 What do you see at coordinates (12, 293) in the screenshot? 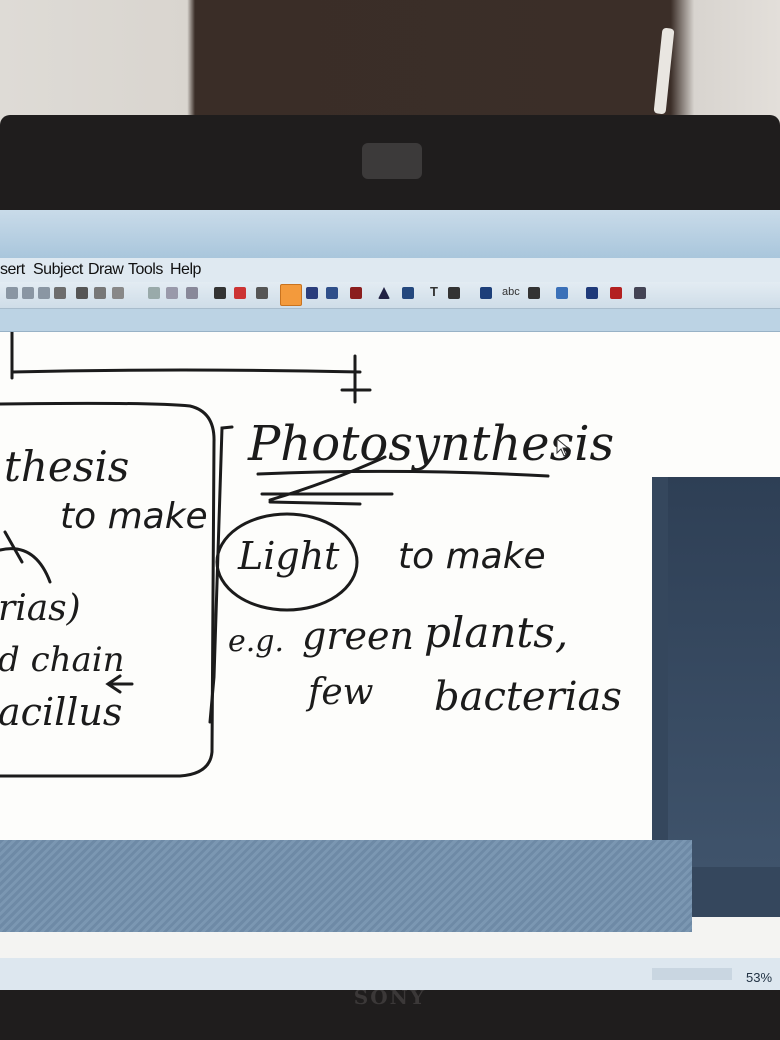
I see `new-icon` at bounding box center [12, 293].